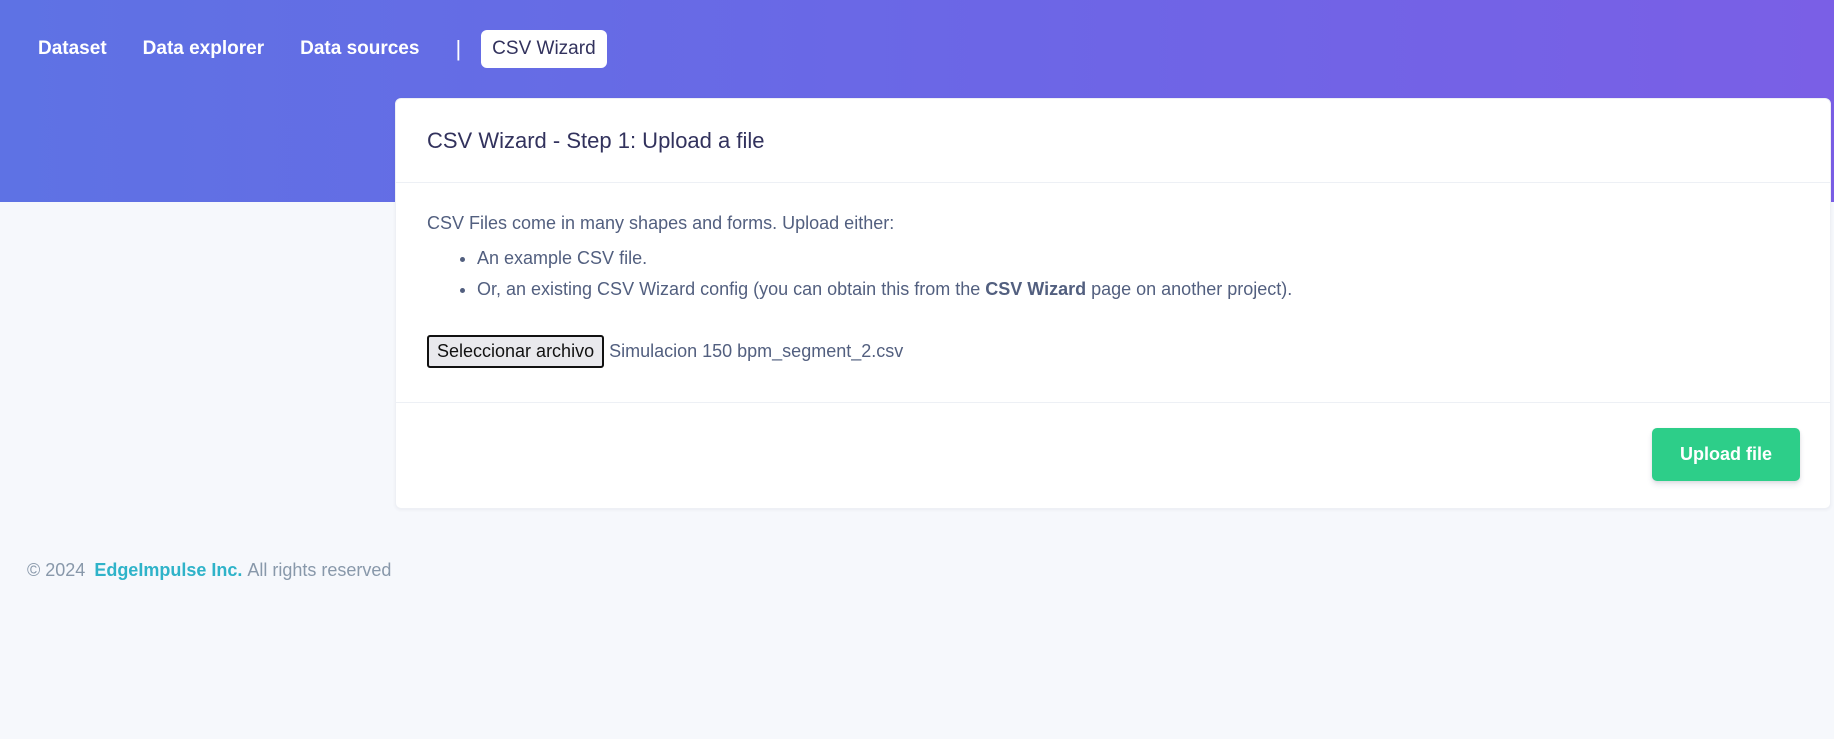 This screenshot has height=739, width=1834. What do you see at coordinates (756, 351) in the screenshot?
I see `selected-file-name: Simulacion 150 bpm_segment_2.csv` at bounding box center [756, 351].